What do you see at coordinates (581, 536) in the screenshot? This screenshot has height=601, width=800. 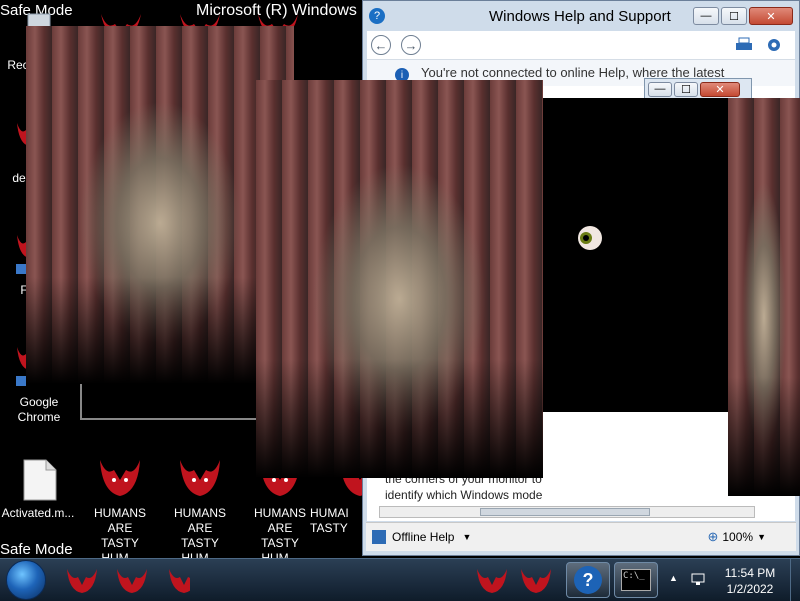 I see `help-status-bar: Offline Help ▼ ⊕ 100% ▼` at bounding box center [581, 536].